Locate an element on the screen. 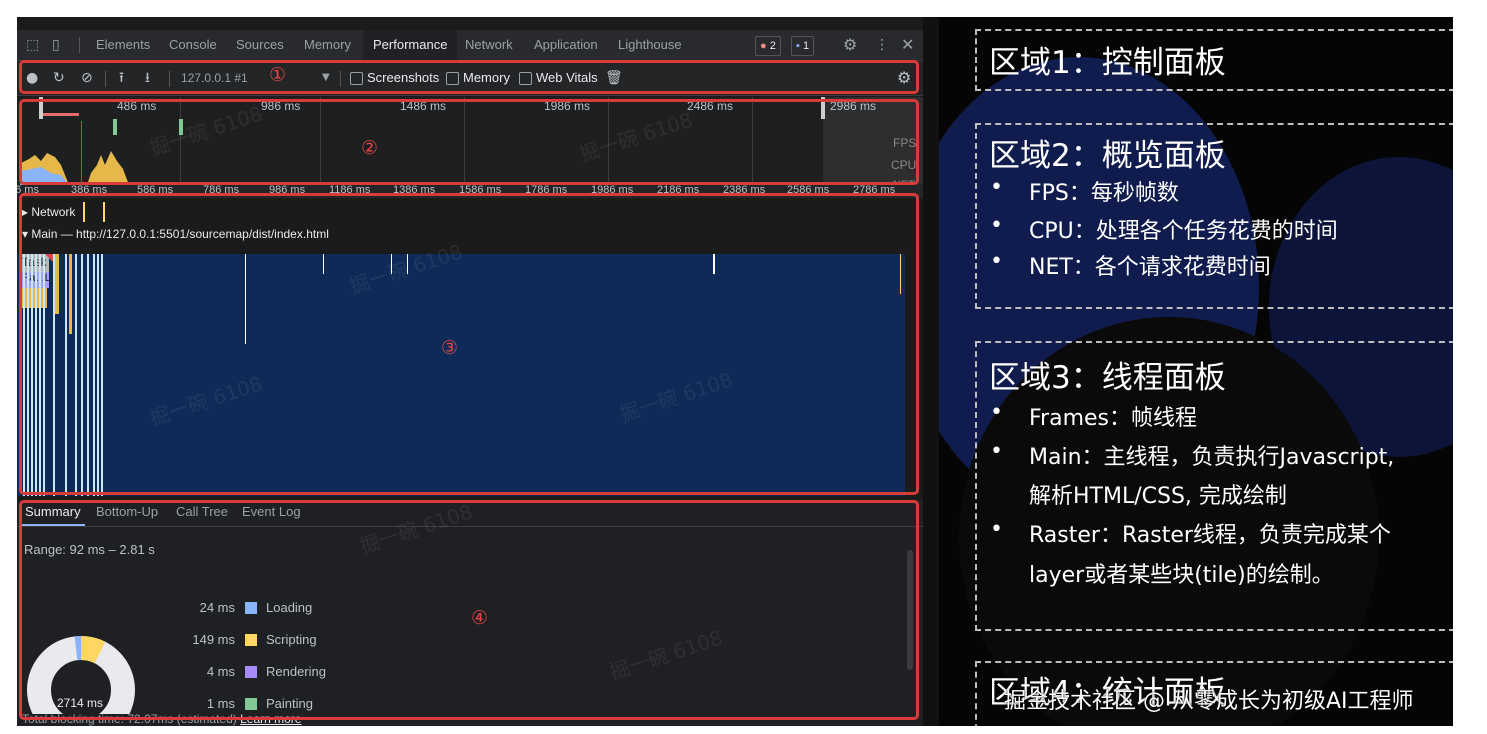 The image size is (1487, 734). note-title-region-1: 区域1：控制面板 is located at coordinates (1107, 63).